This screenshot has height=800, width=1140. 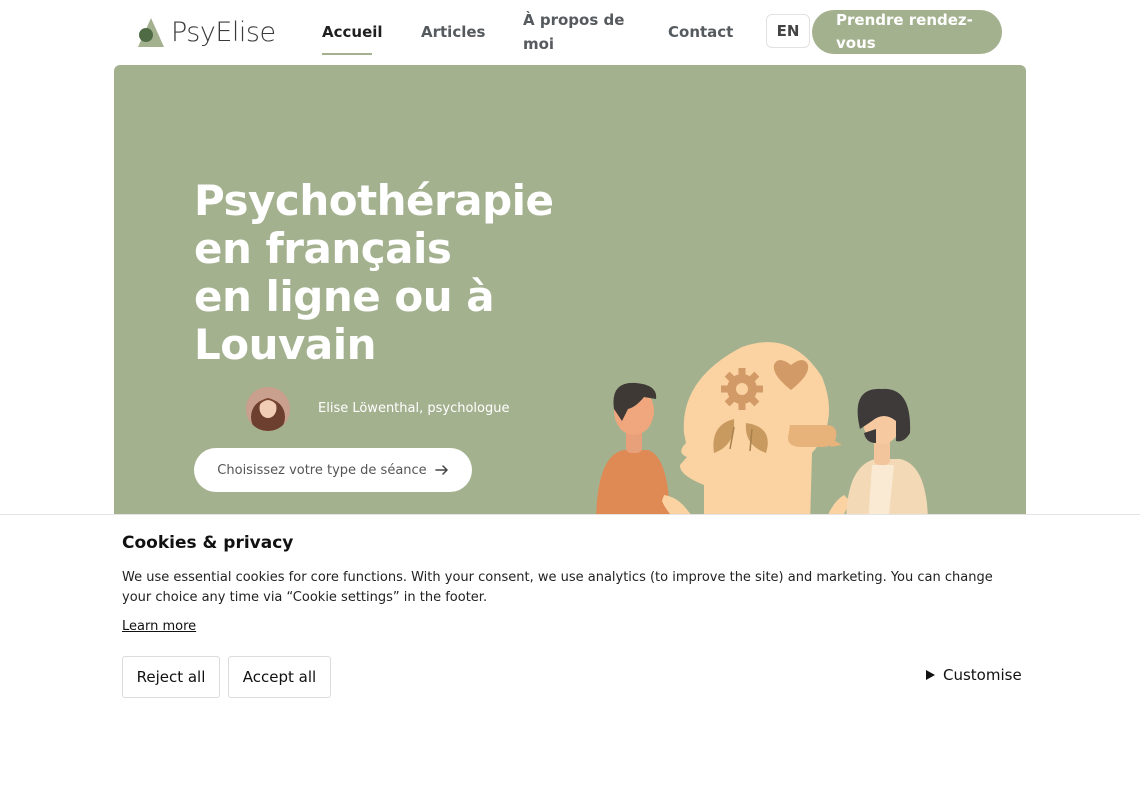 I want to click on logo: PsyElise, so click(x=206, y=32).